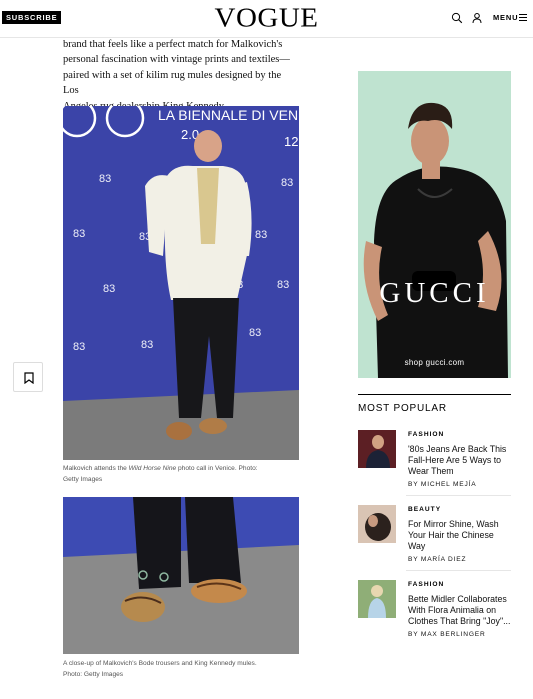 The width and height of the screenshot is (533, 699). What do you see at coordinates (291, 141) in the screenshot?
I see `backdrop-text: 12` at bounding box center [291, 141].